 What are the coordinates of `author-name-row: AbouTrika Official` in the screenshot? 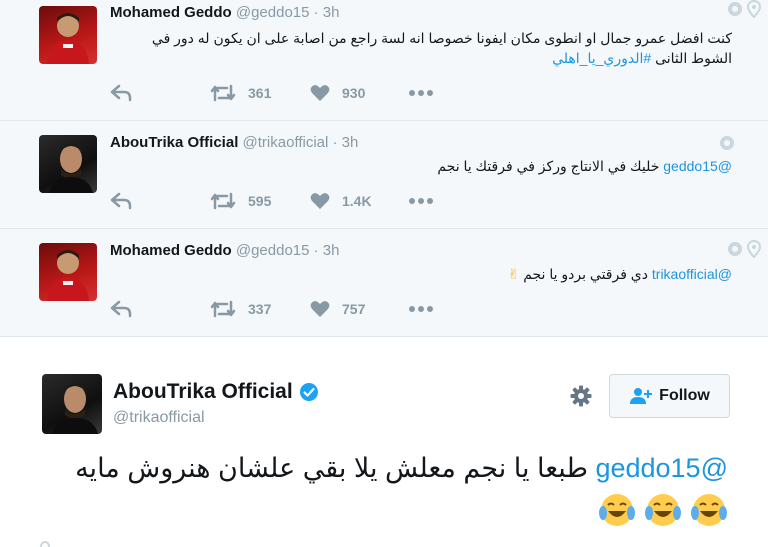 It's located at (216, 392).